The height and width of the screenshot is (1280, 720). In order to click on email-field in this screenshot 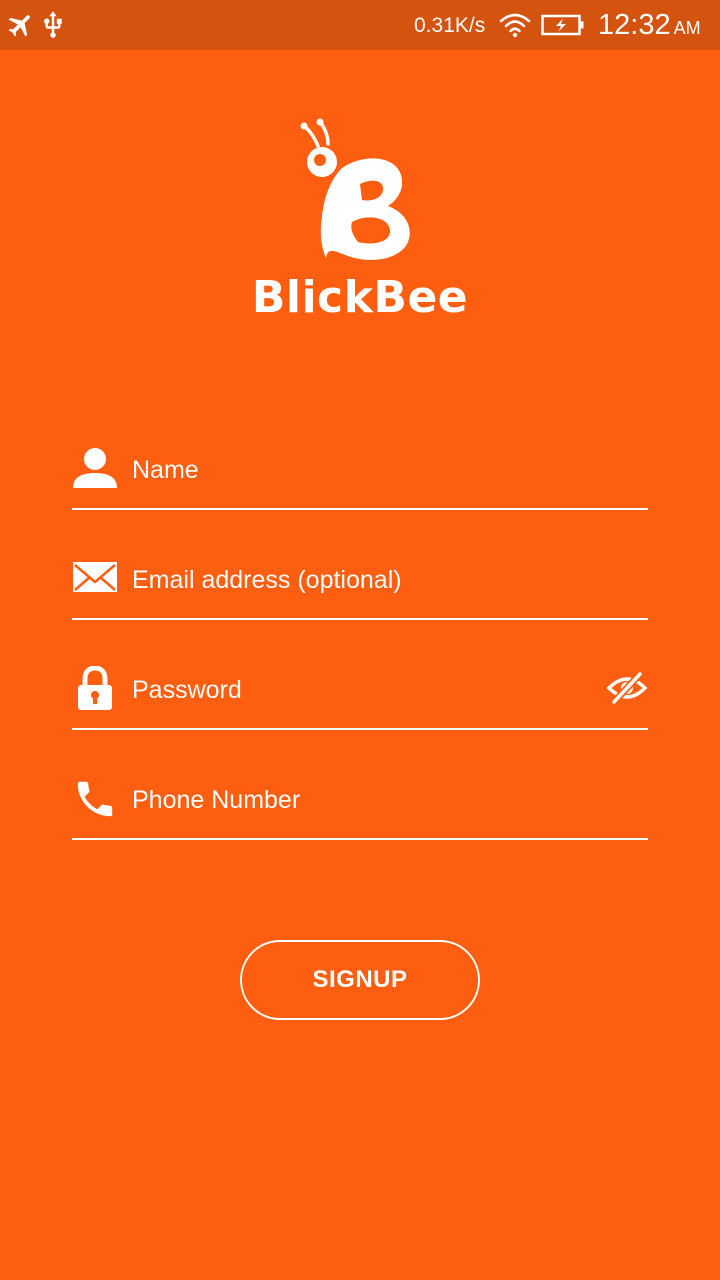, I will do `click(360, 587)`.